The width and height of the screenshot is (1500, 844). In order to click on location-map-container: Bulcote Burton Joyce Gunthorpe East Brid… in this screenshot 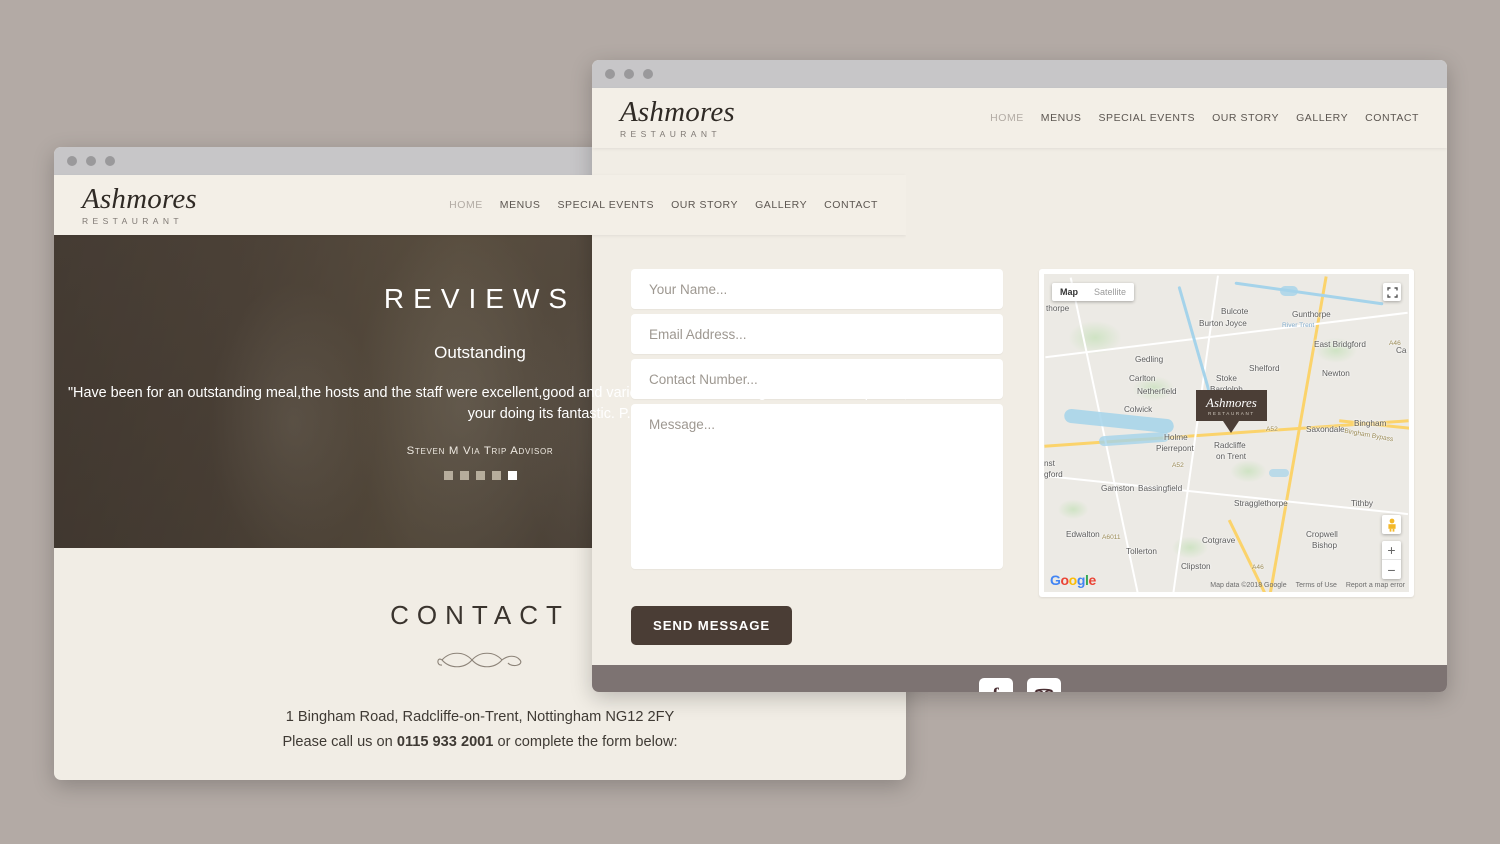, I will do `click(1226, 433)`.